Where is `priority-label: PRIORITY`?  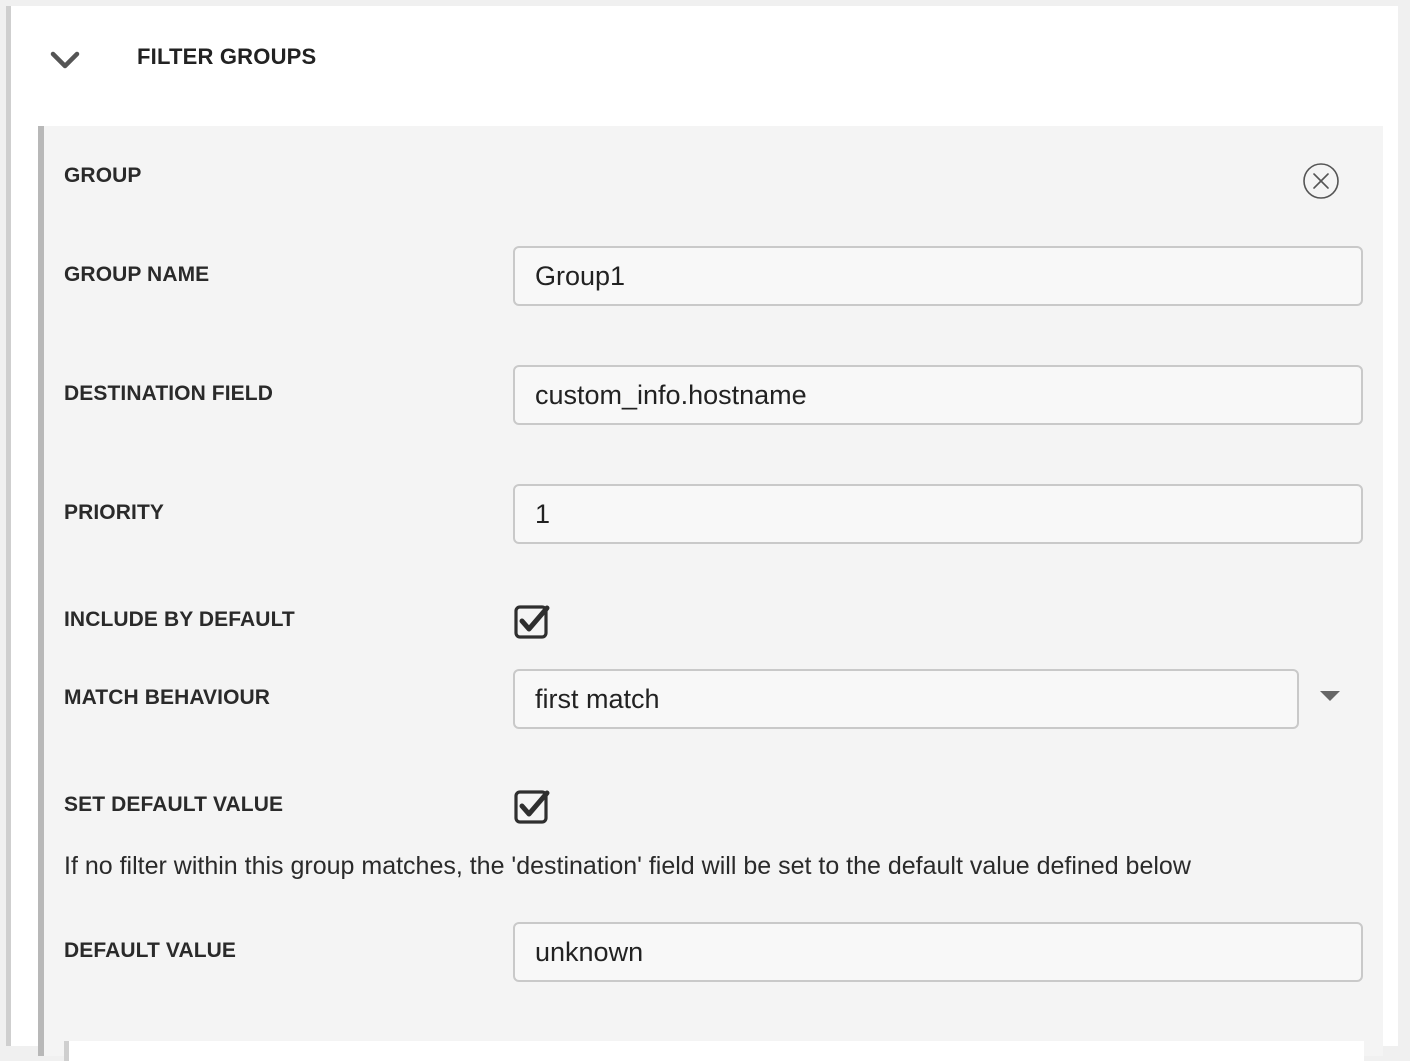
priority-label: PRIORITY is located at coordinates (114, 512).